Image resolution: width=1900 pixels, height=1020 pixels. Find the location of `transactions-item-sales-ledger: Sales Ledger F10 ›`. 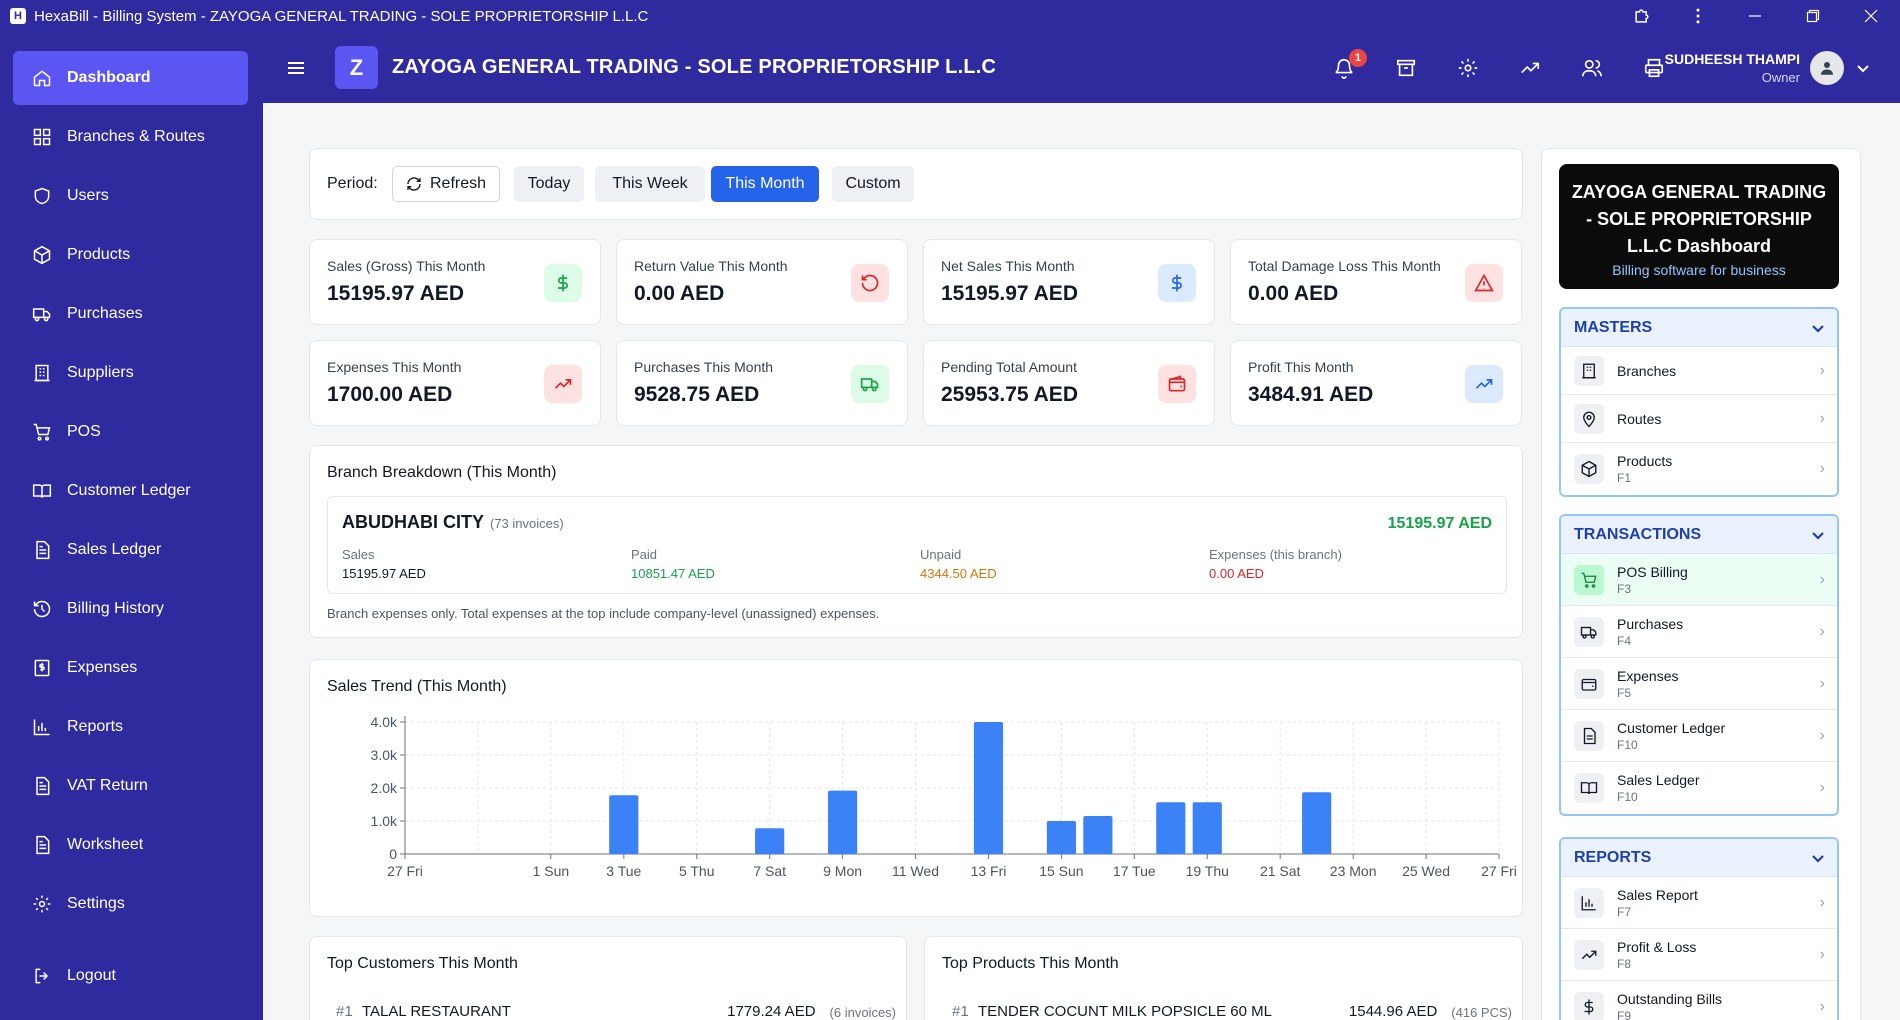

transactions-item-sales-ledger: Sales Ledger F10 › is located at coordinates (1699, 788).